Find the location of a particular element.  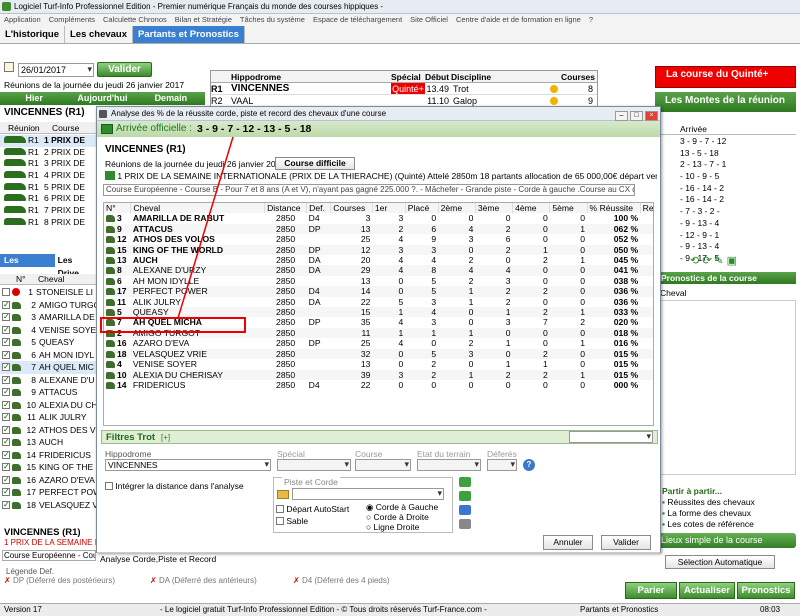

valider-dialog-button: Valider is located at coordinates (626, 542).